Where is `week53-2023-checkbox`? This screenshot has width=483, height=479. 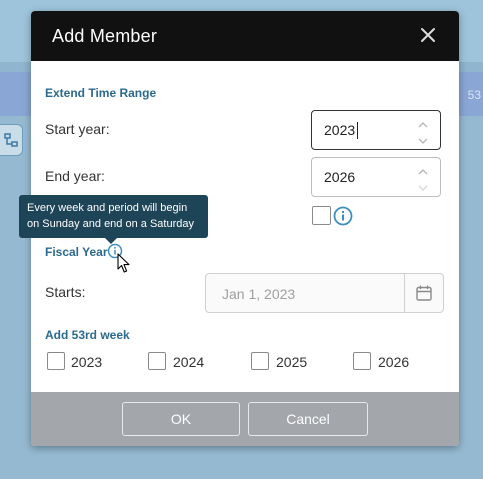
week53-2023-checkbox is located at coordinates (56, 361).